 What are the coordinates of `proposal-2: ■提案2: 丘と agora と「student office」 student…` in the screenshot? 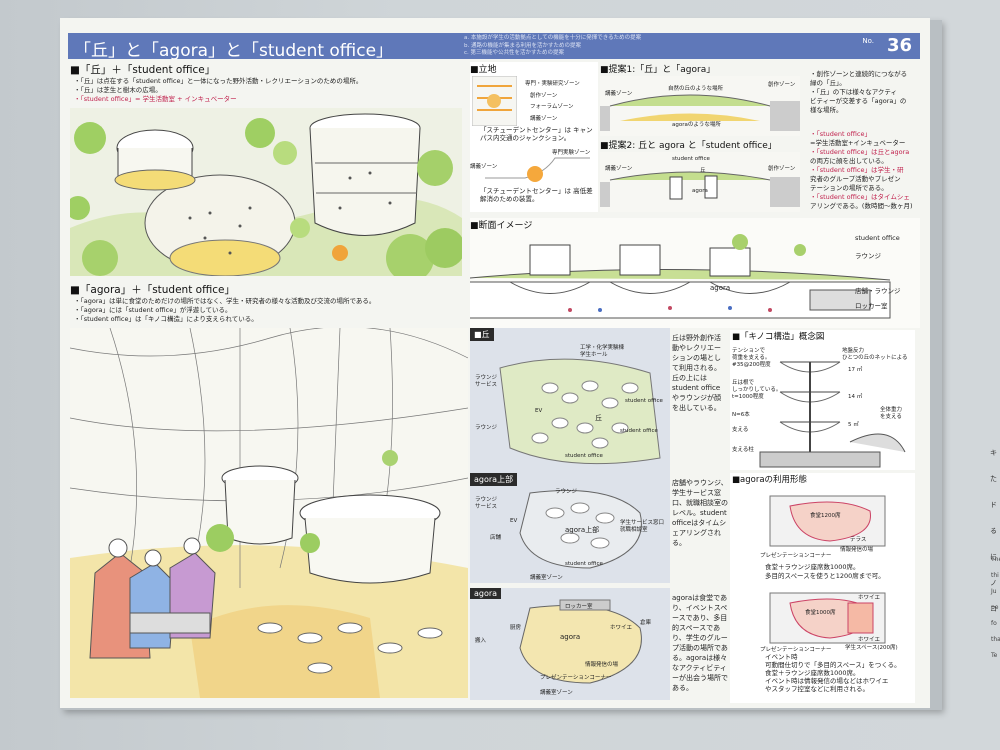 It's located at (700, 178).